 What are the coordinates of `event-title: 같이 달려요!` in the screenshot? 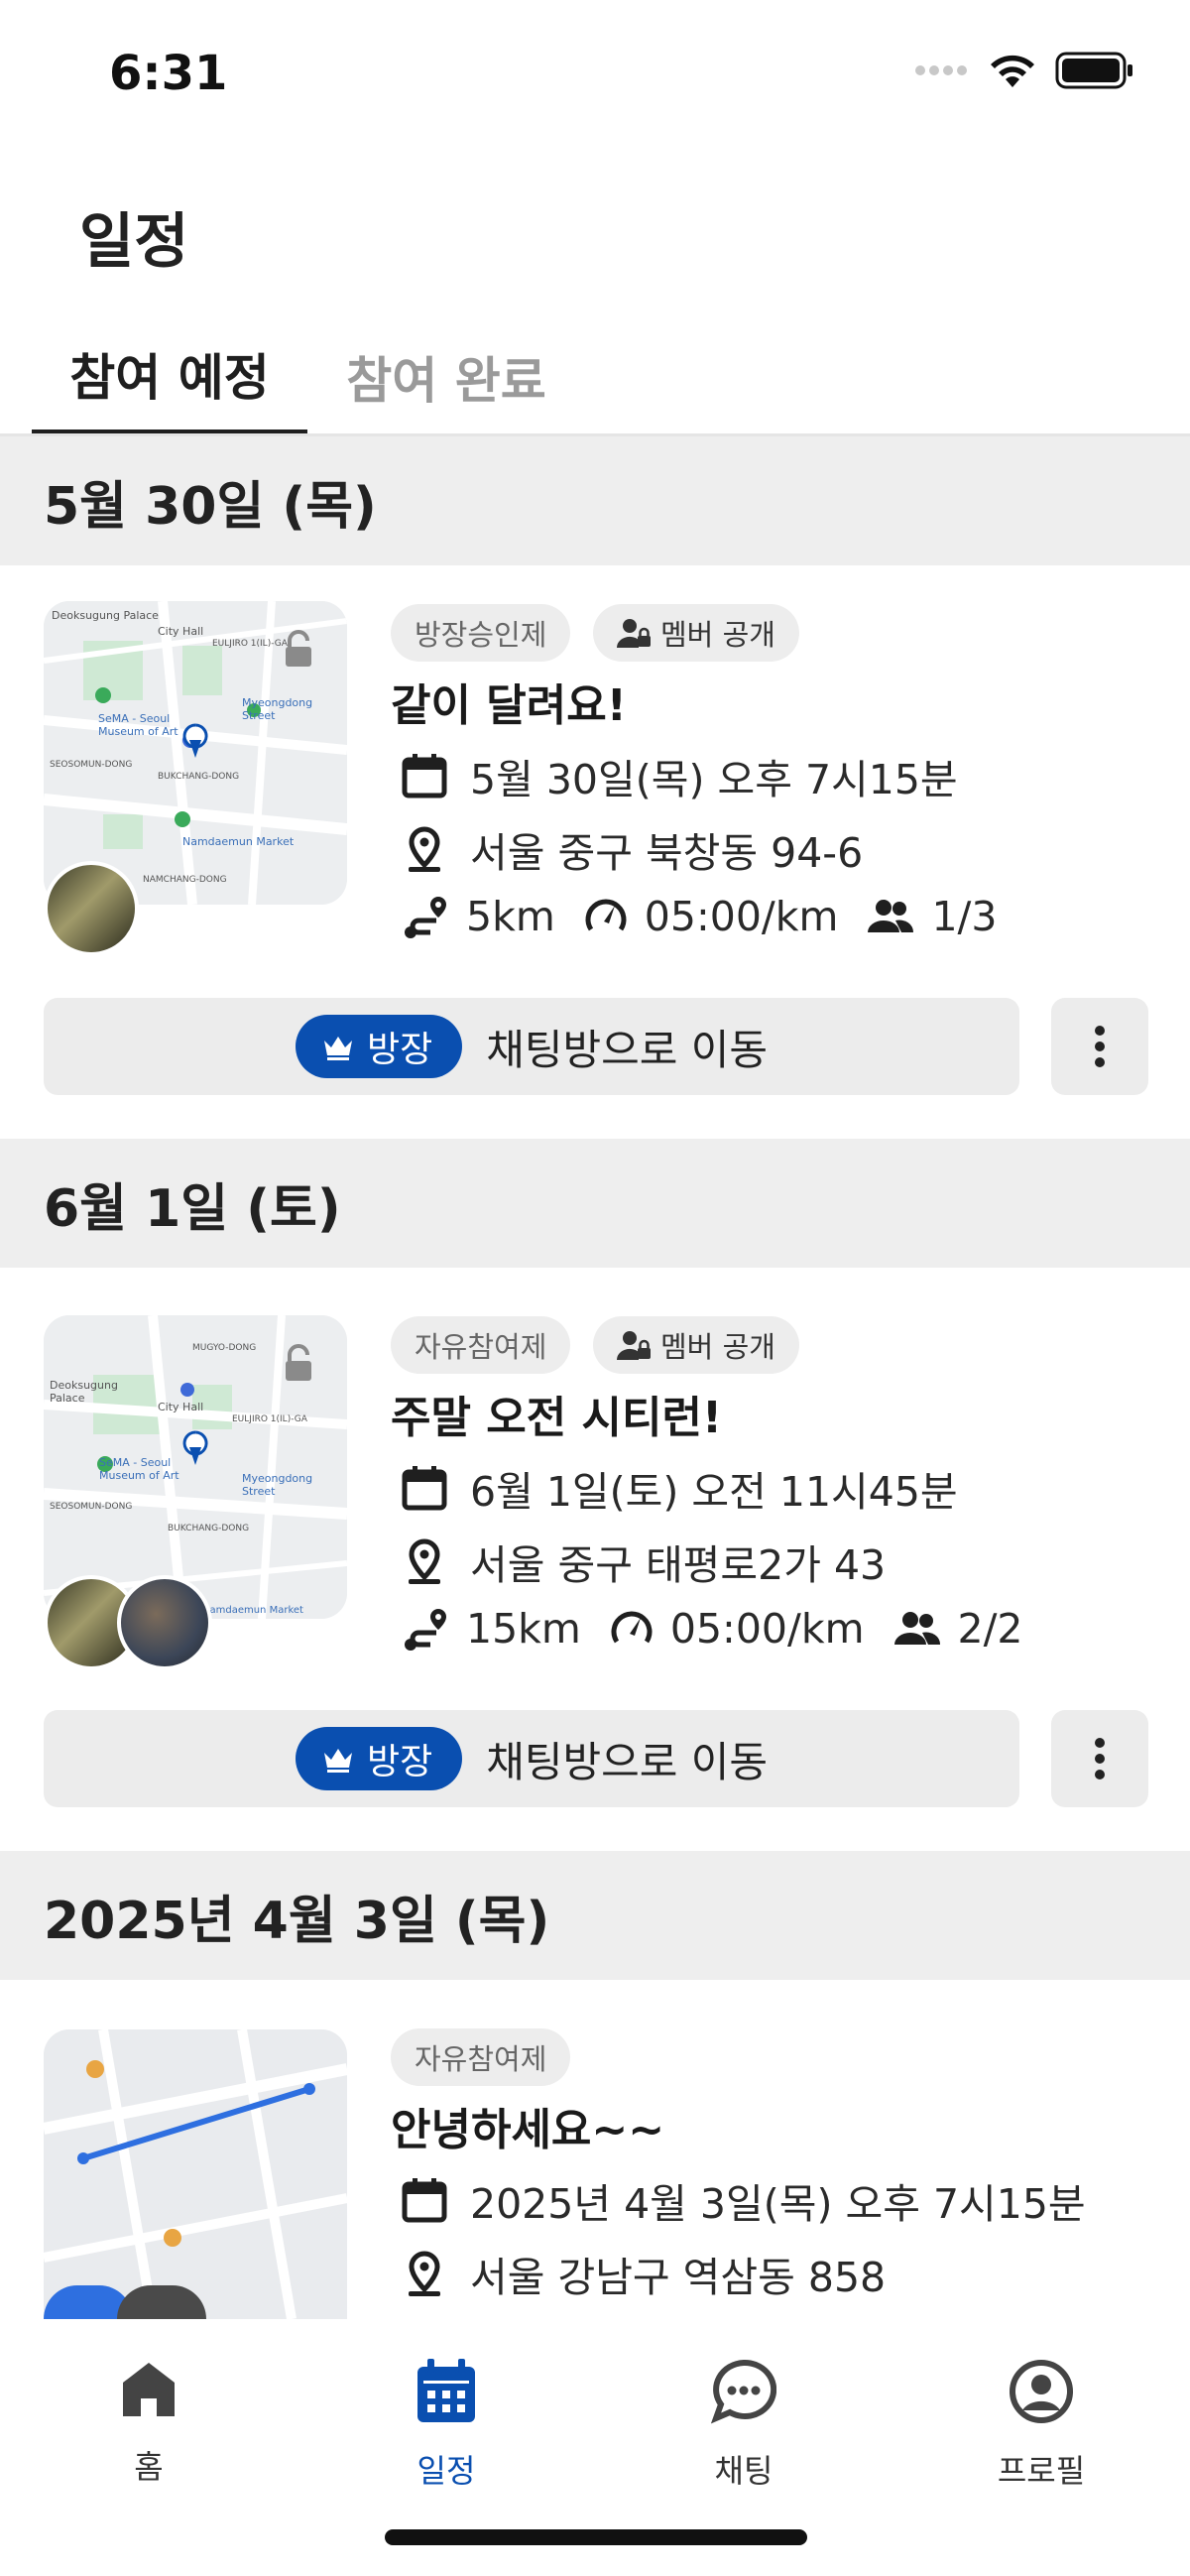 It's located at (509, 705).